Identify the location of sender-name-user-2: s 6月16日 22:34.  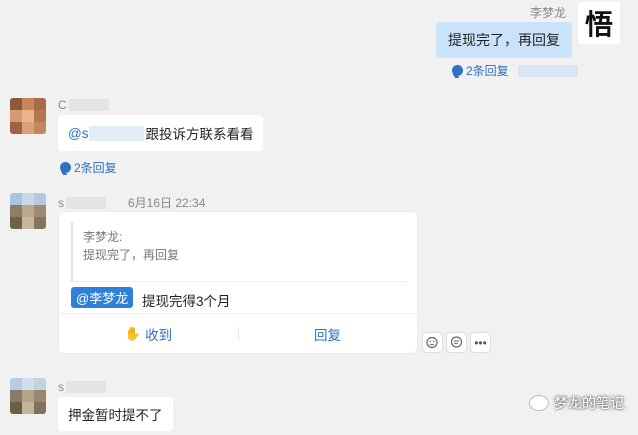
(132, 203).